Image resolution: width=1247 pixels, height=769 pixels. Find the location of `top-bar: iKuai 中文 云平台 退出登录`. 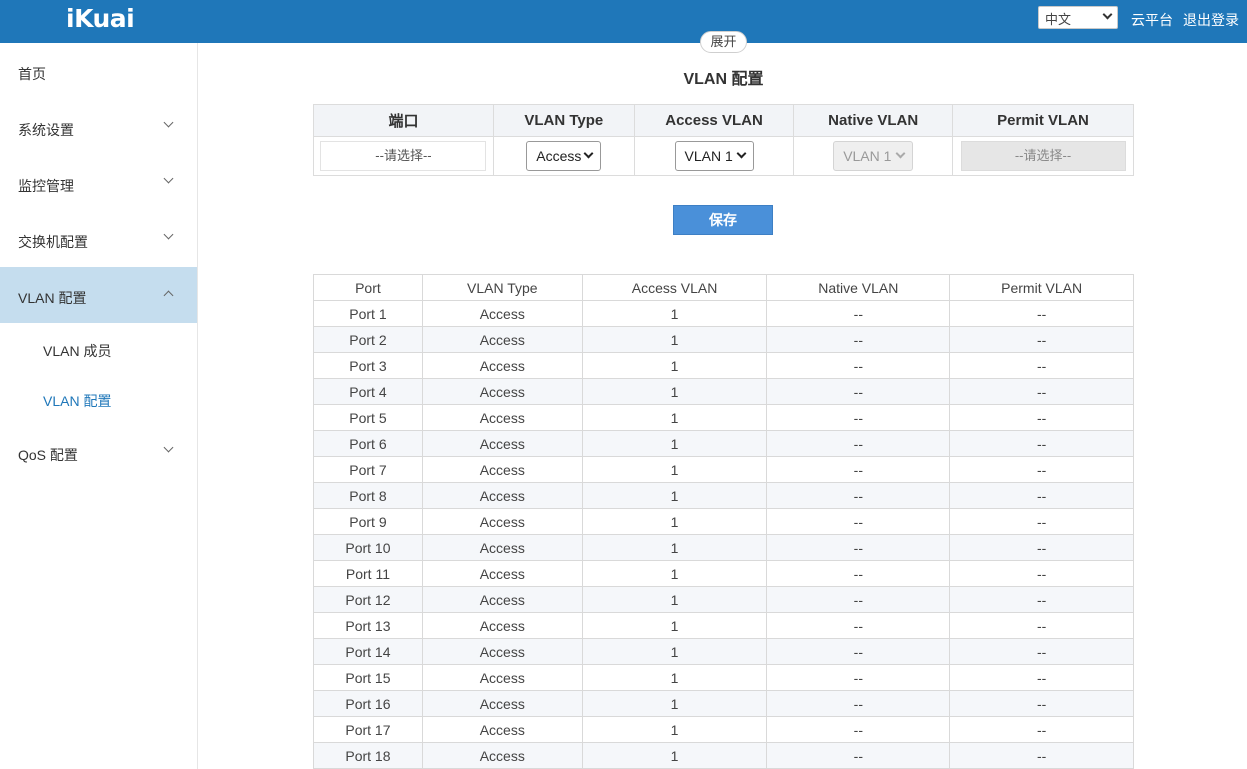

top-bar: iKuai 中文 云平台 退出登录 is located at coordinates (623, 21).